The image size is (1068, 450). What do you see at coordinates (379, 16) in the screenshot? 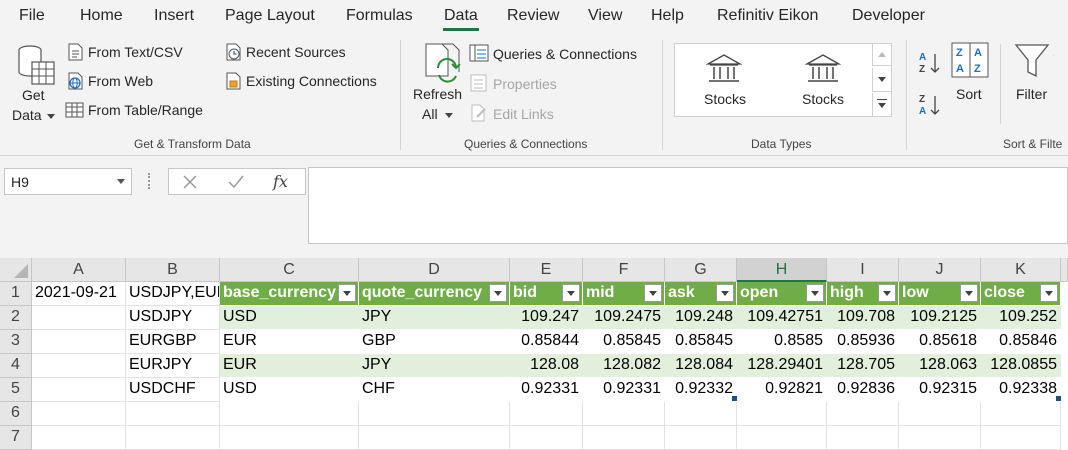
I see `tab-formulas: Formulas` at bounding box center [379, 16].